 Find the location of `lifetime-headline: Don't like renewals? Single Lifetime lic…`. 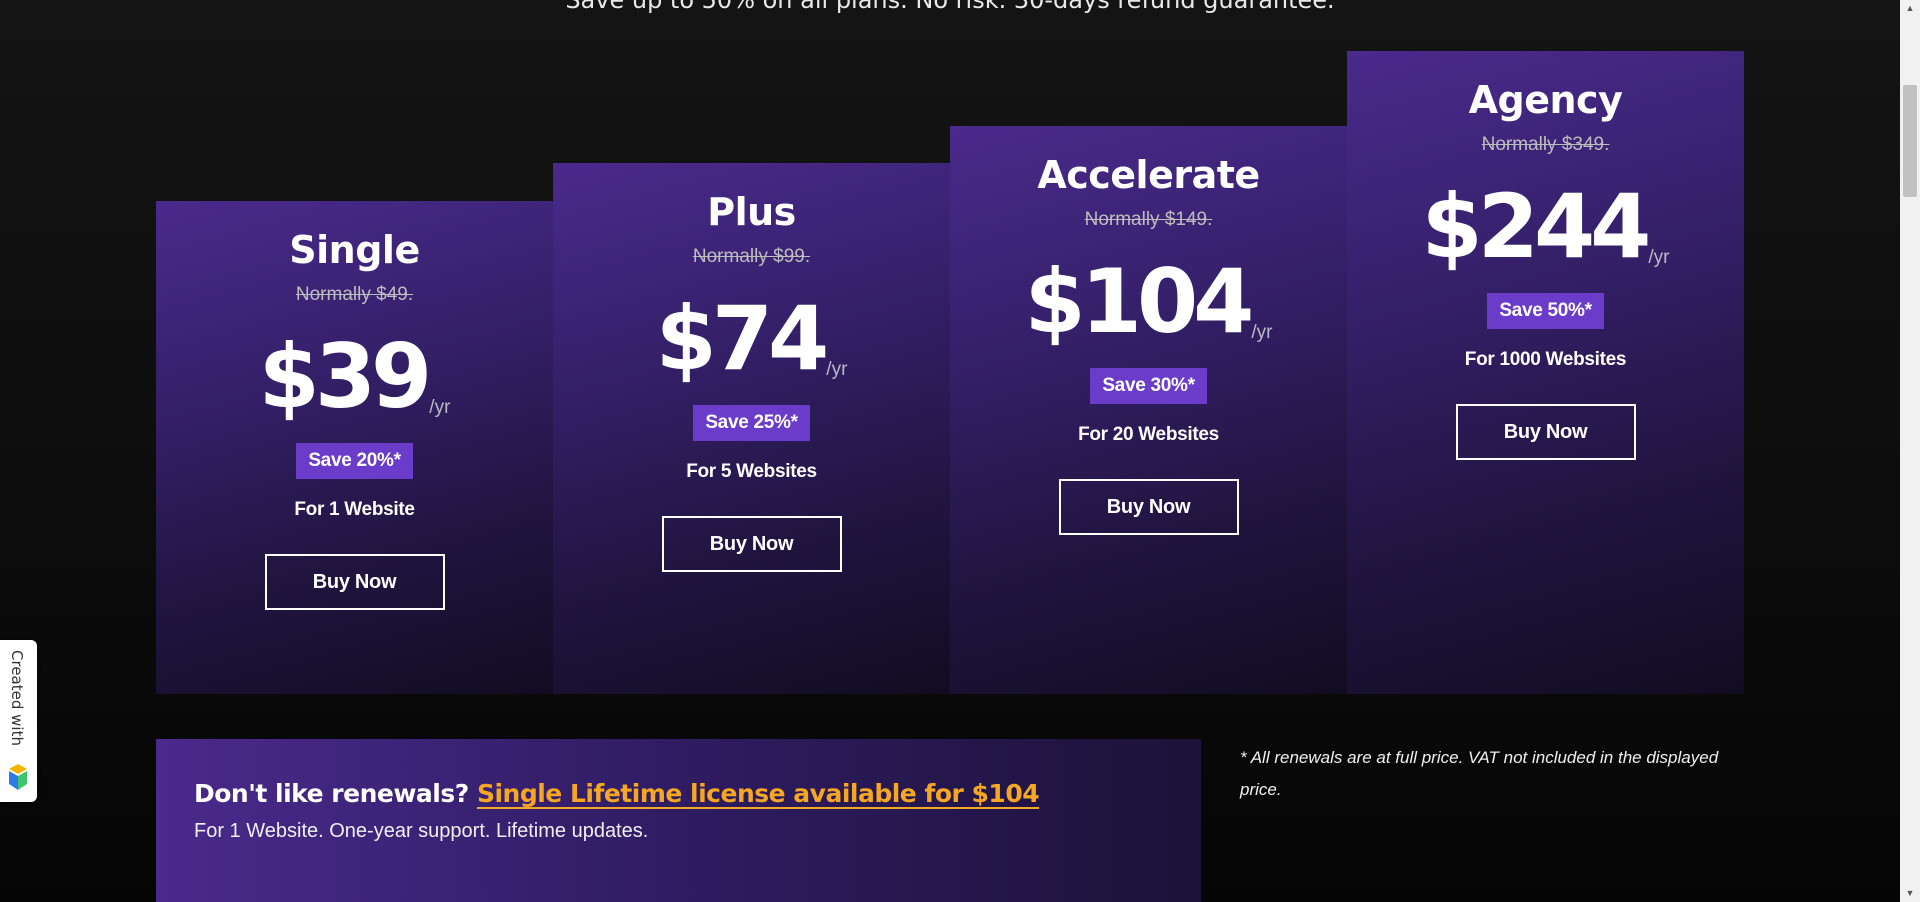

lifetime-headline: Don't like renewals? Single Lifetime lic… is located at coordinates (678, 793).